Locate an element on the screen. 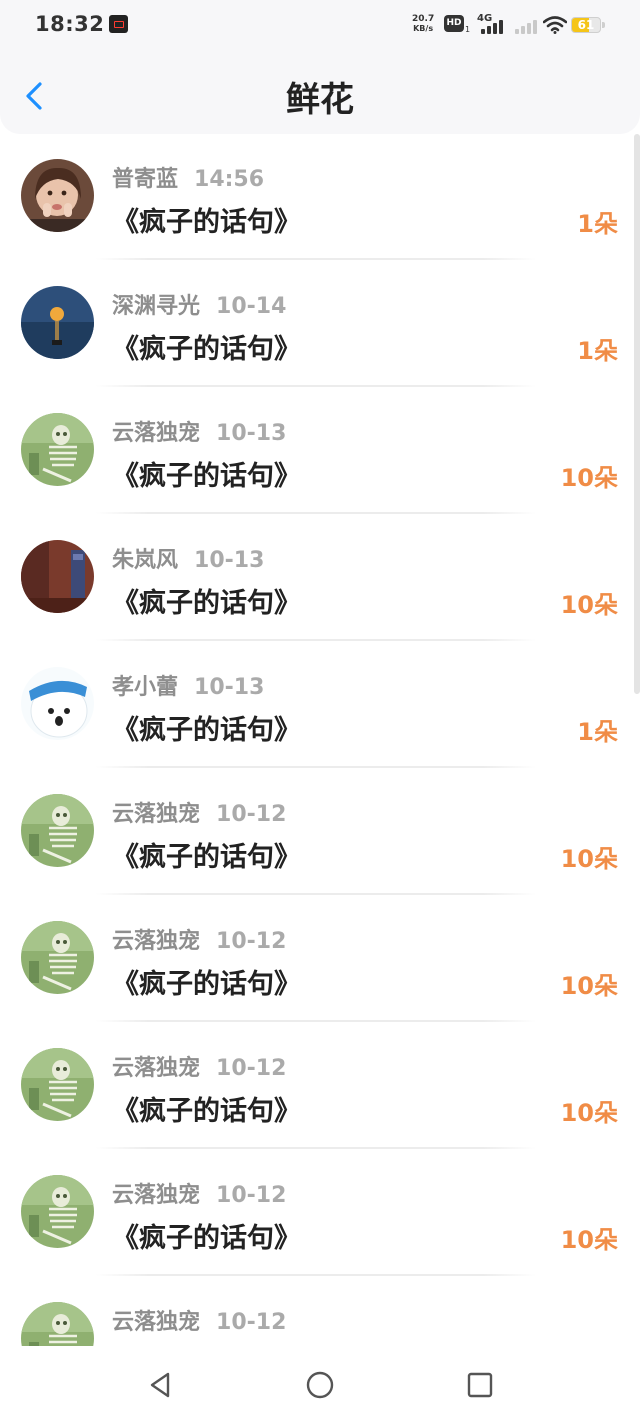 The width and height of the screenshot is (640, 1422). network-speed: 20.7 KB/s is located at coordinates (423, 24).